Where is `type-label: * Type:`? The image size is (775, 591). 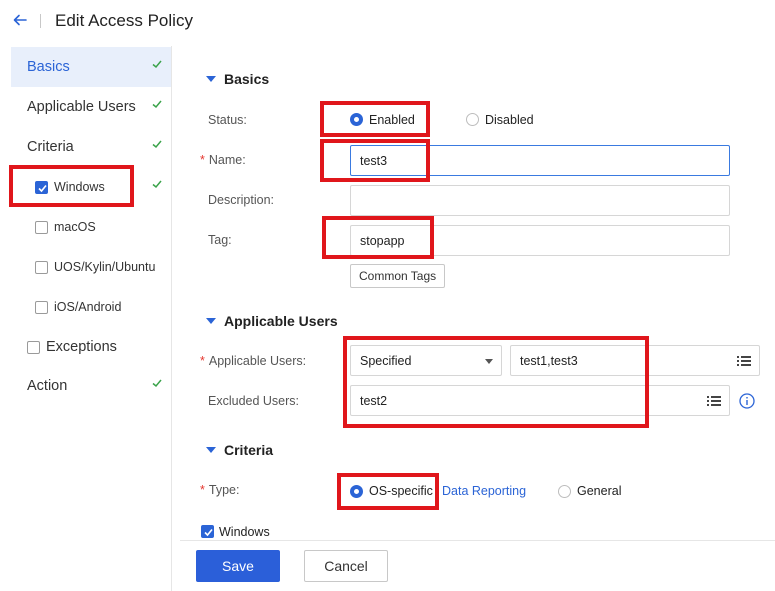 type-label: * Type: is located at coordinates (220, 490).